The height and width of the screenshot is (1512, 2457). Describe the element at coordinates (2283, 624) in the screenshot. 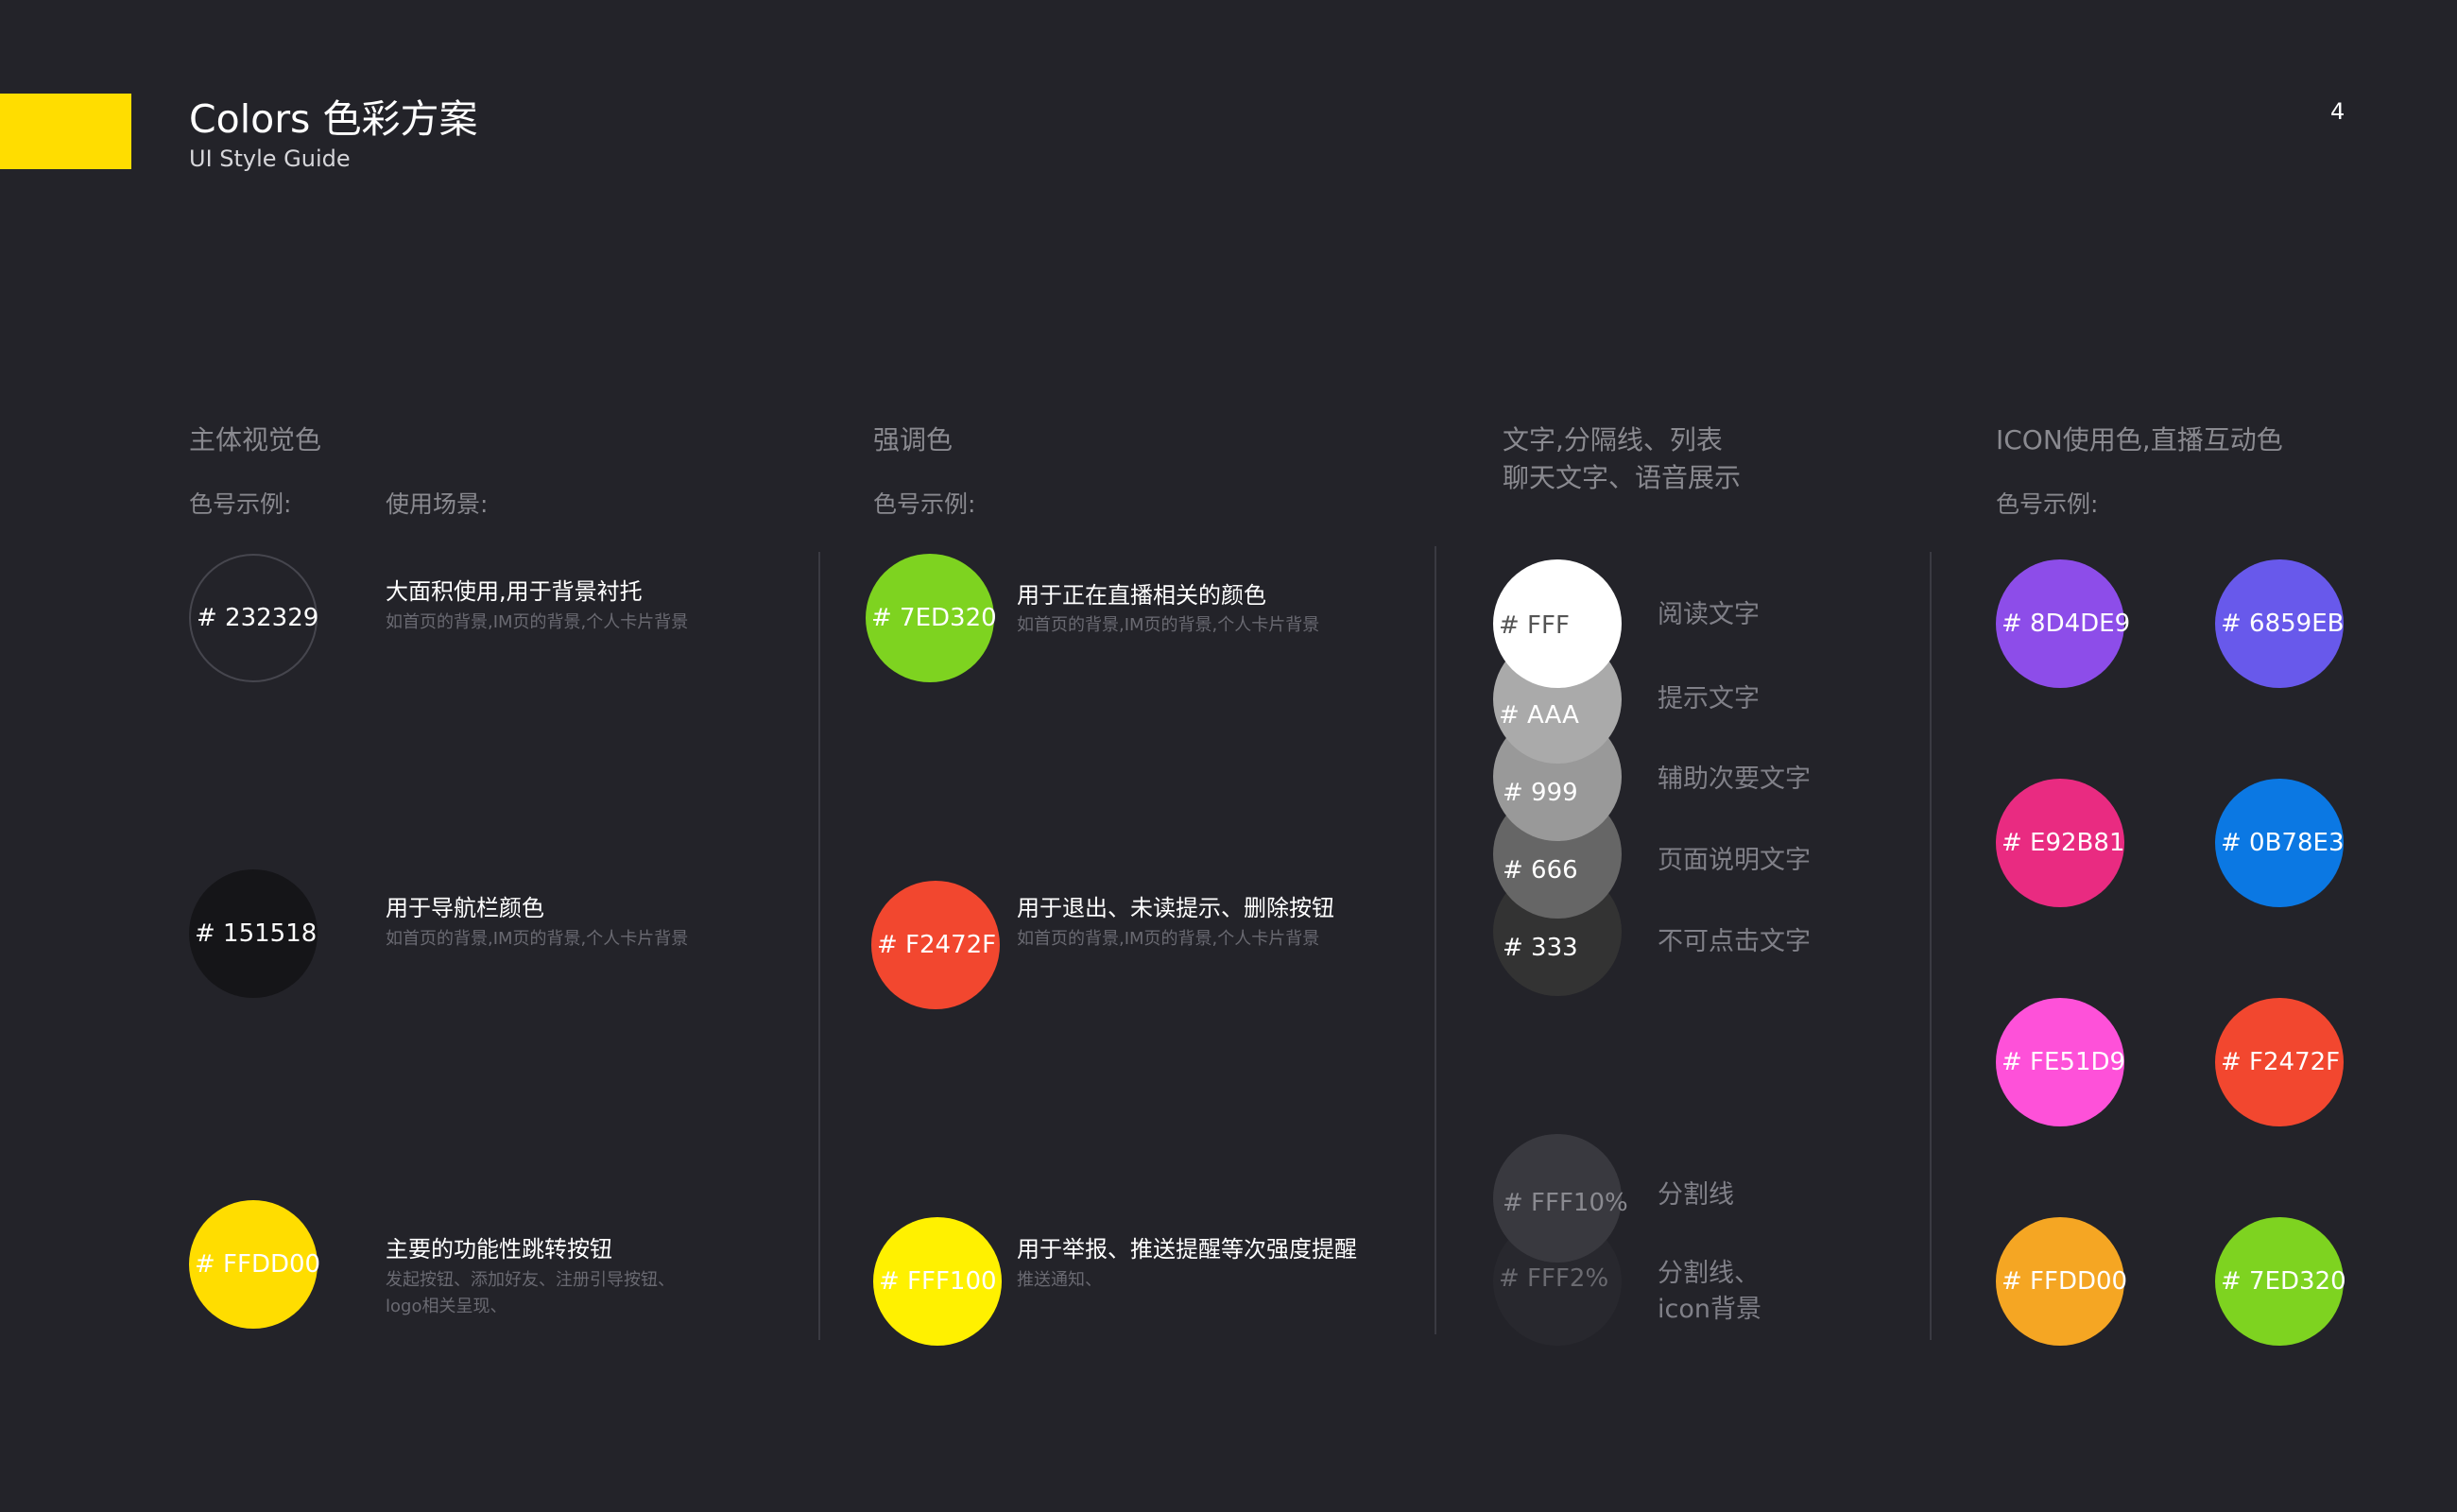

I see `color-code: # 6859EB` at that location.